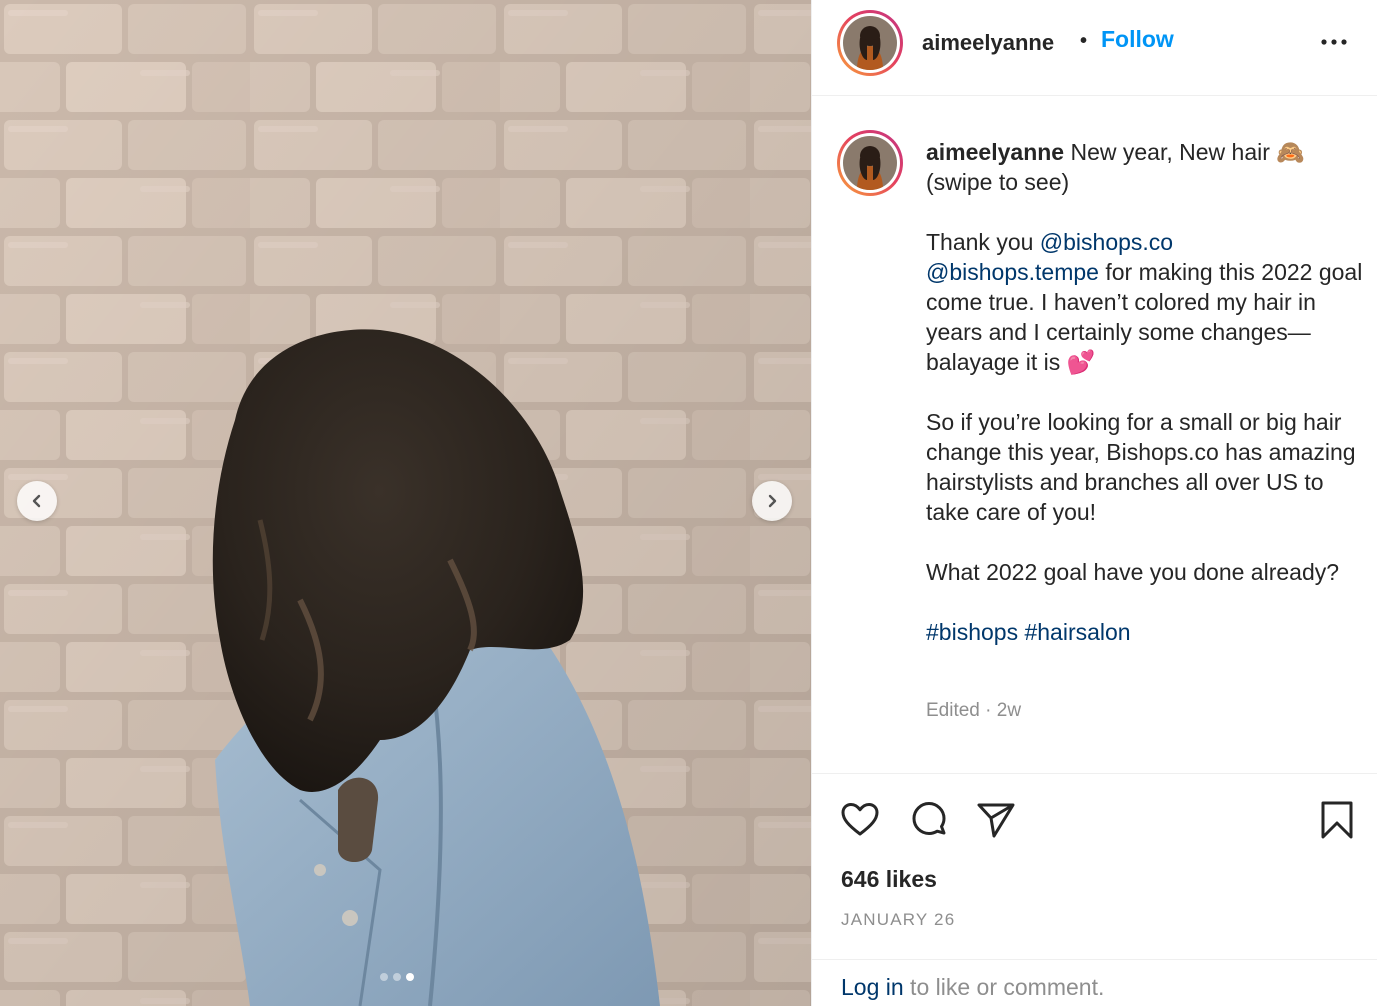  What do you see at coordinates (998, 182) in the screenshot?
I see `caption-line: (swipe to see)` at bounding box center [998, 182].